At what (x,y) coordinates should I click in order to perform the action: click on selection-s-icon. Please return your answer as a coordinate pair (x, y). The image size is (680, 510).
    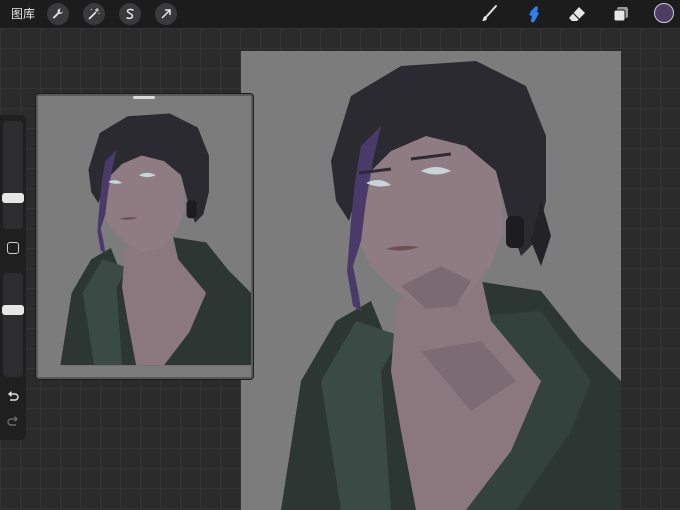
    Looking at the image, I should click on (130, 14).